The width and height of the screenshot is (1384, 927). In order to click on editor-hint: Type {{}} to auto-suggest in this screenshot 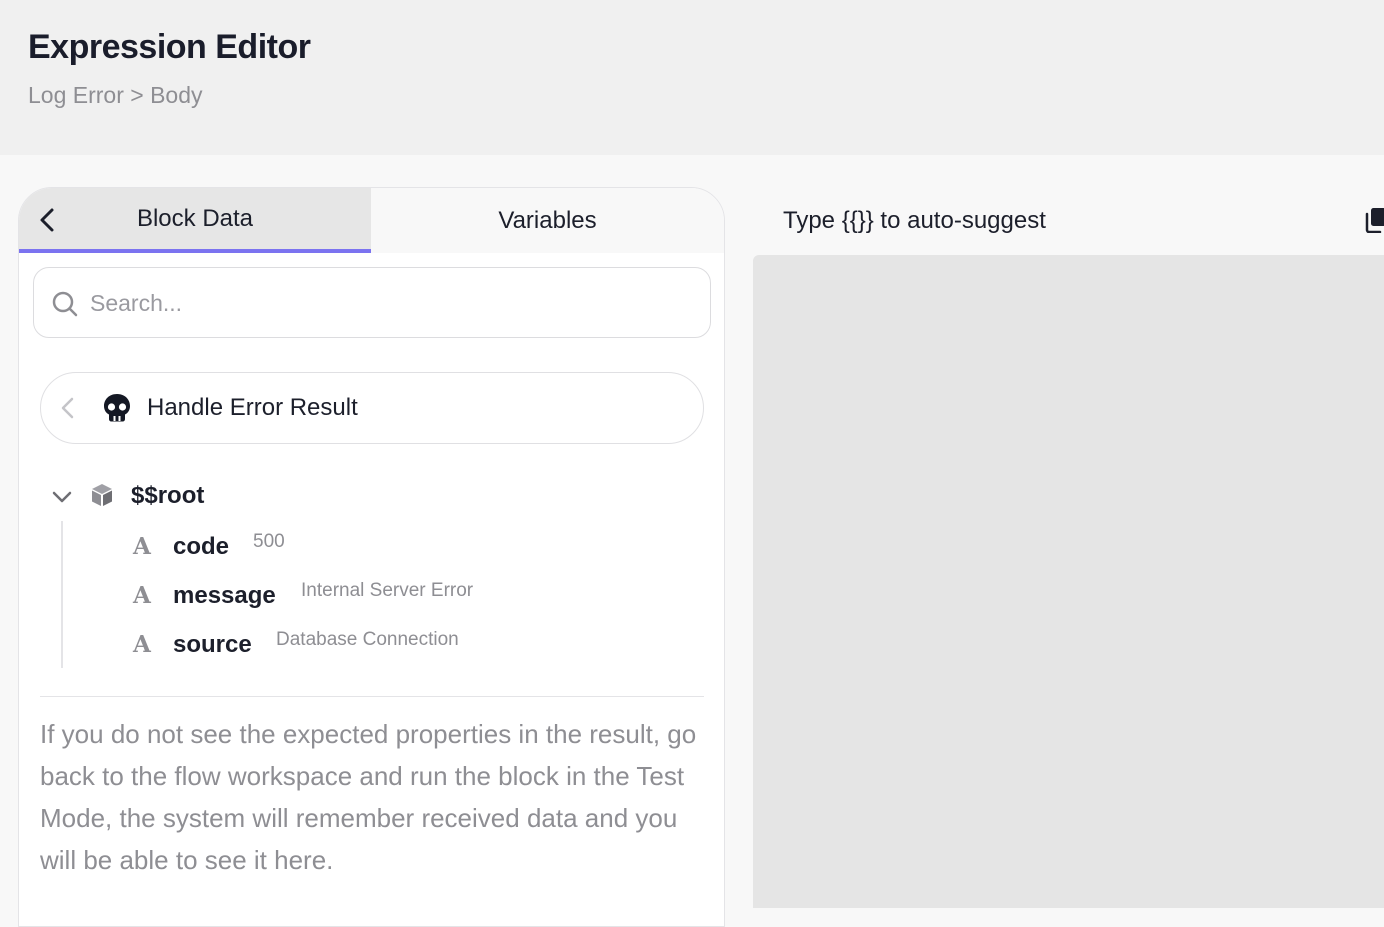, I will do `click(914, 220)`.